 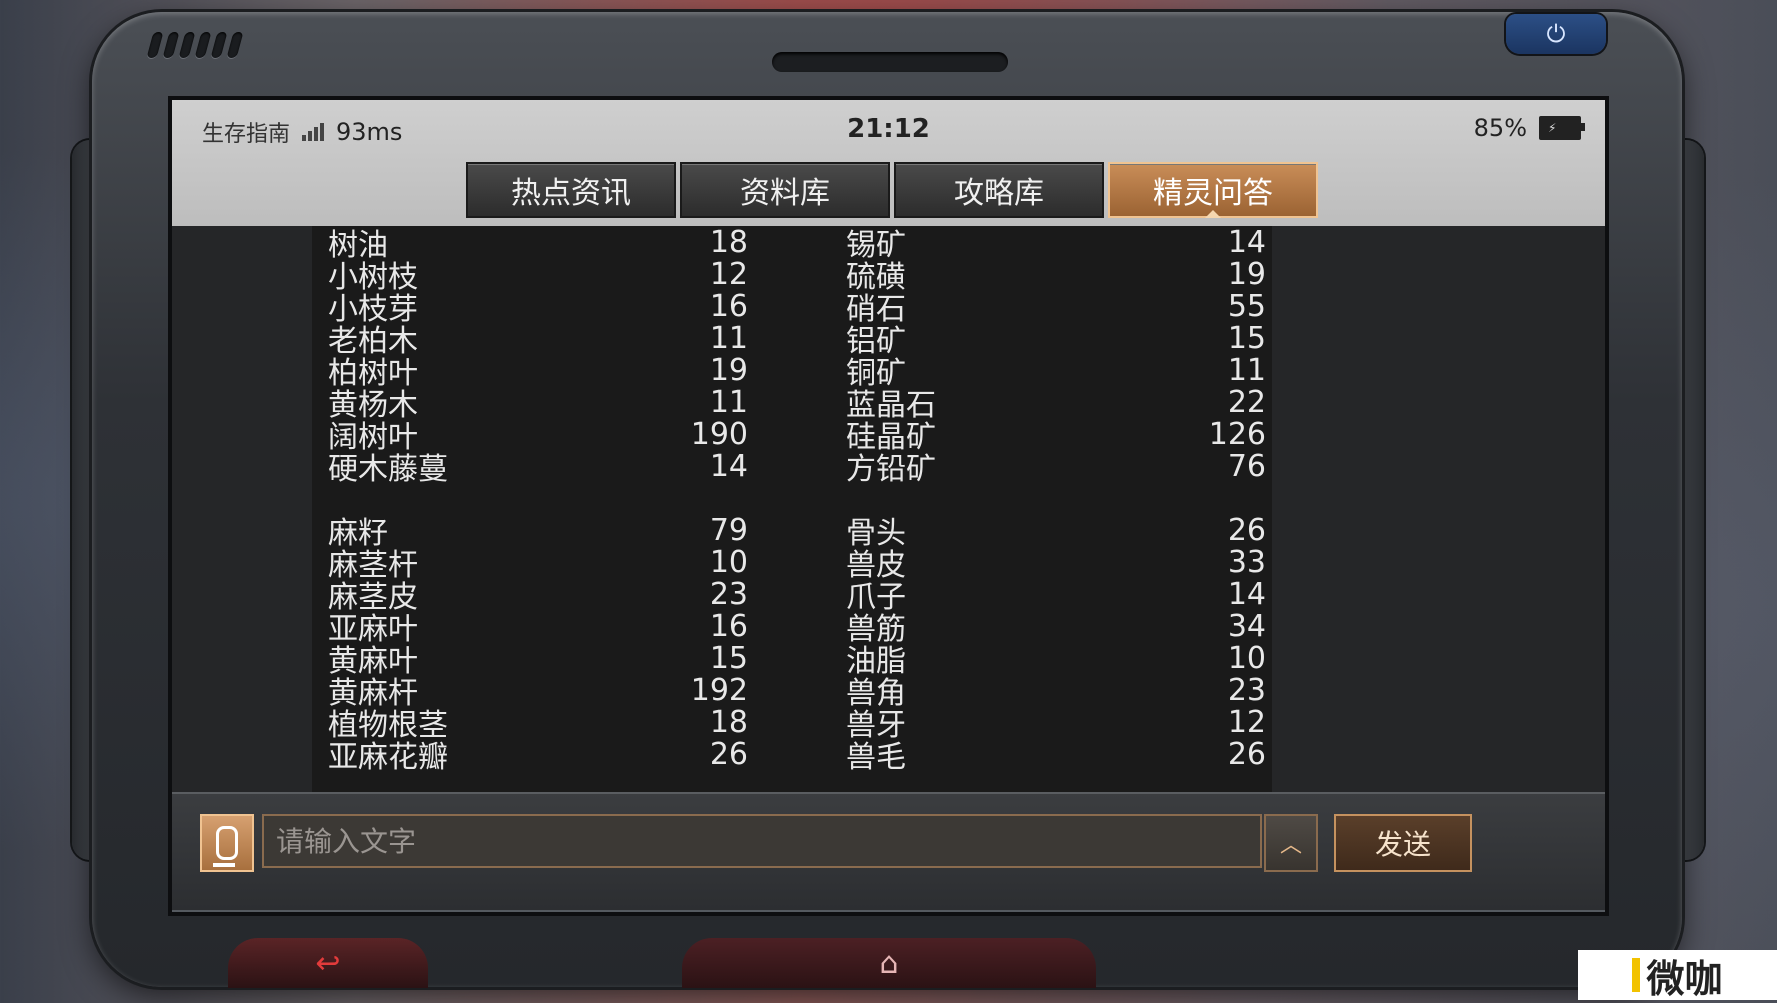 What do you see at coordinates (1056, 340) in the screenshot?
I see `table-row: 铝矿 15` at bounding box center [1056, 340].